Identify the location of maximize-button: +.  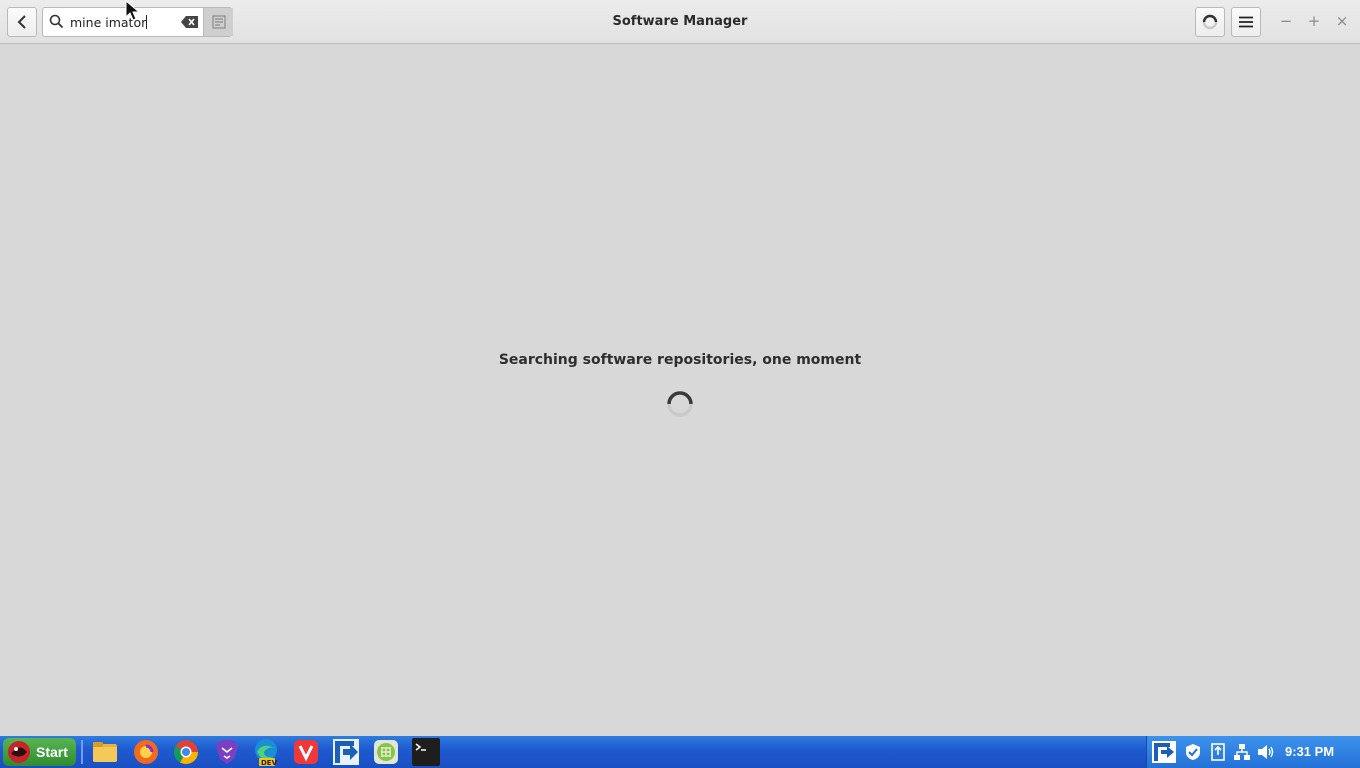
(1314, 21).